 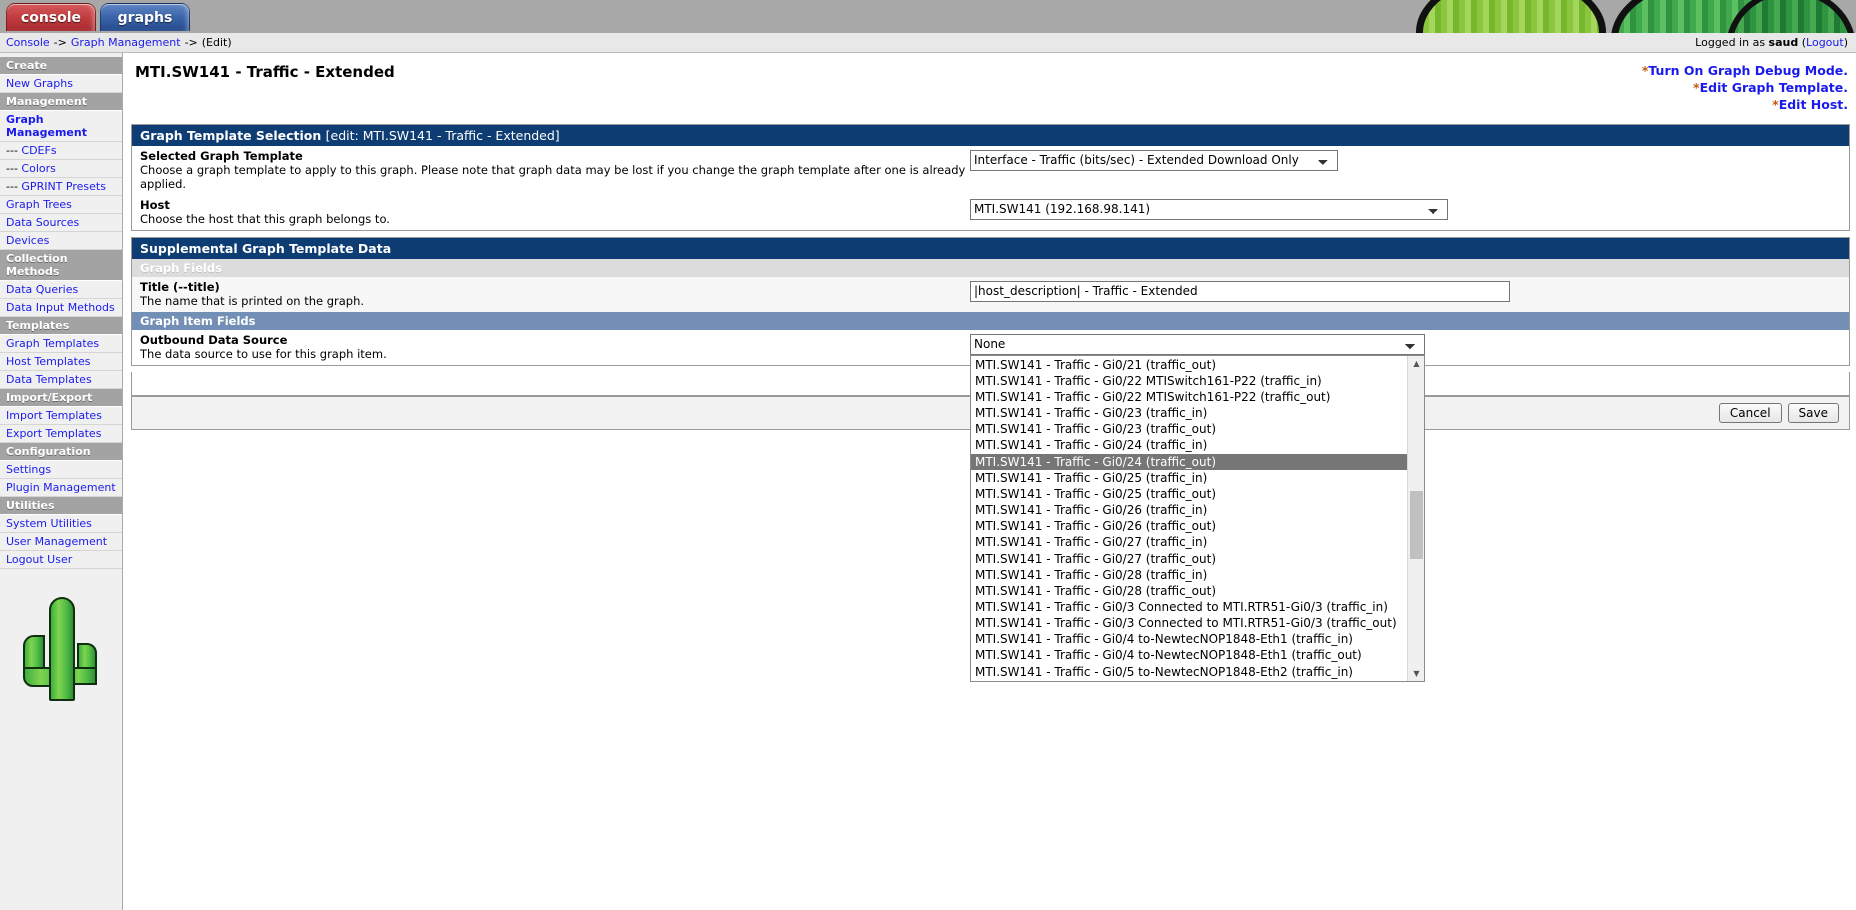 What do you see at coordinates (61, 308) in the screenshot?
I see `sidebar-item-data-input-methods: Data Input Methods` at bounding box center [61, 308].